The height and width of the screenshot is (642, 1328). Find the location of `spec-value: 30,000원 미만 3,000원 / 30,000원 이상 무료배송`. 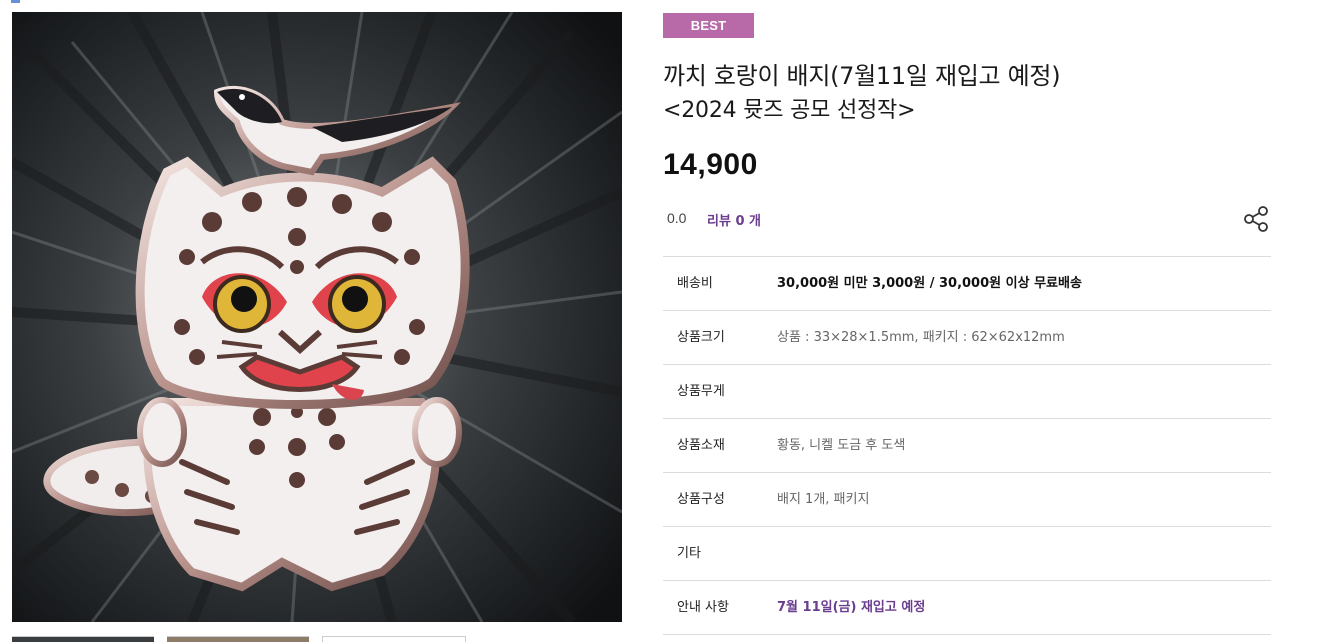

spec-value: 30,000원 미만 3,000원 / 30,000원 이상 무료배송 is located at coordinates (929, 283).